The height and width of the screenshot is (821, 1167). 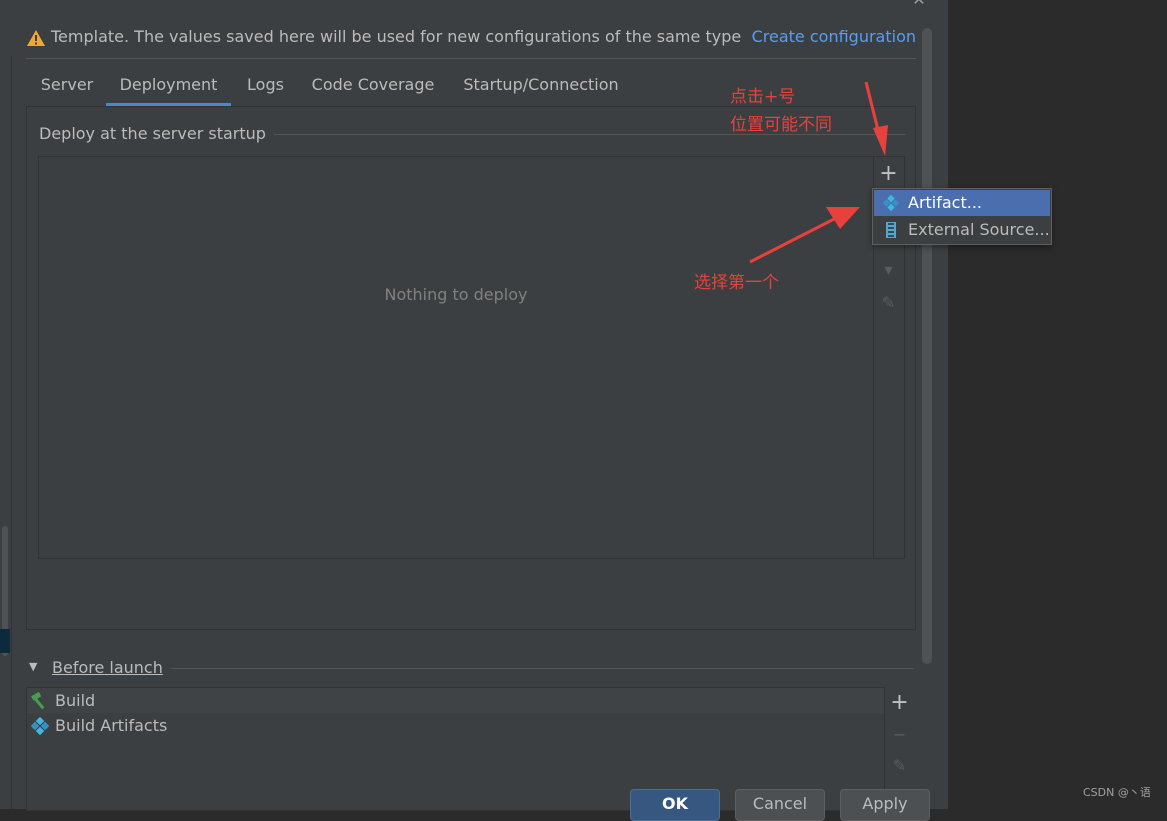 What do you see at coordinates (675, 805) in the screenshot?
I see `ok-button: OK` at bounding box center [675, 805].